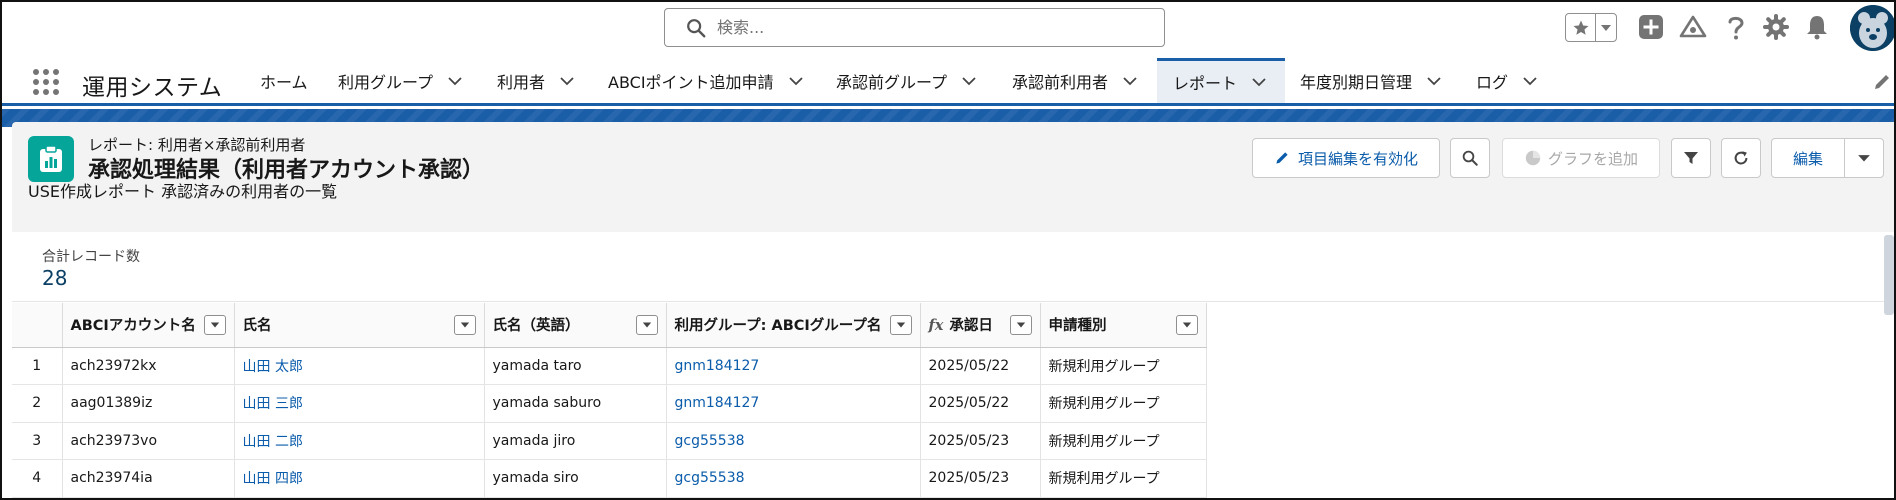 This screenshot has height=500, width=1896. What do you see at coordinates (37, 325) in the screenshot?
I see `row-number-header` at bounding box center [37, 325].